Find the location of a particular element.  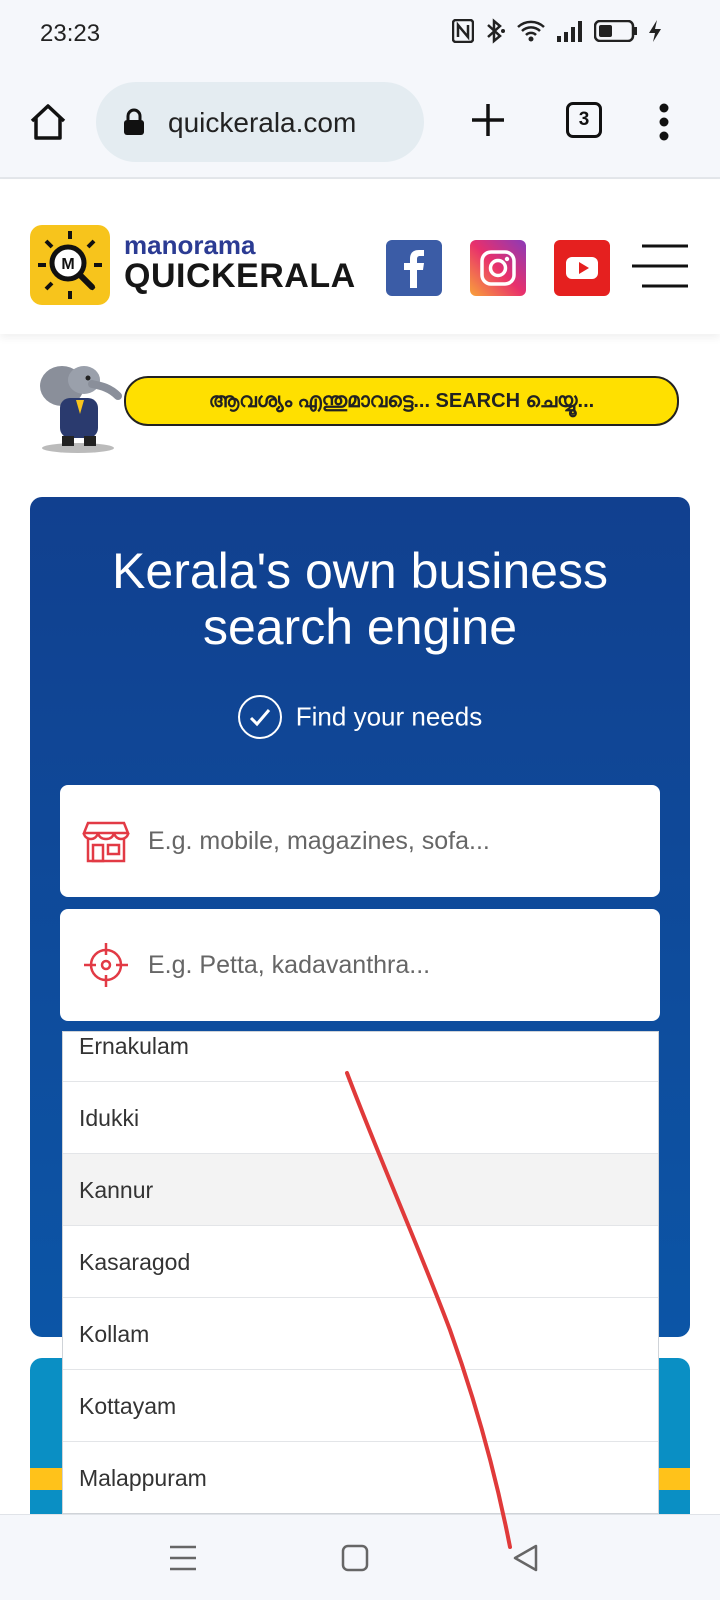

clock: 23:23 is located at coordinates (70, 33).